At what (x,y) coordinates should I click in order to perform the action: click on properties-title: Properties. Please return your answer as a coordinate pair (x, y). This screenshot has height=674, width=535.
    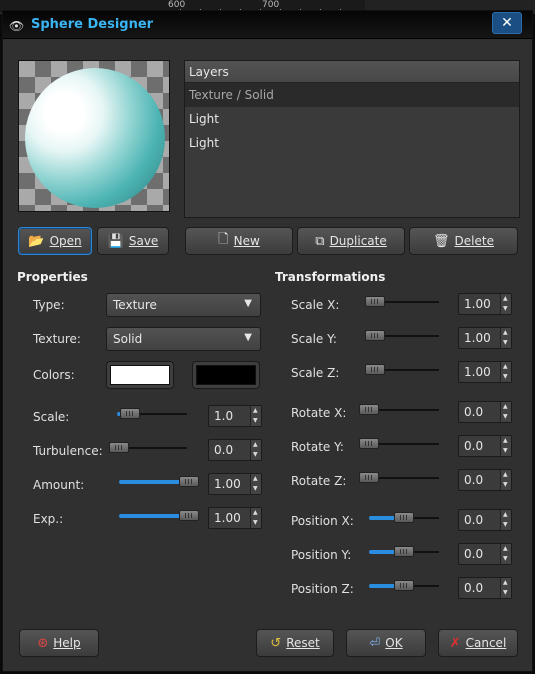
    Looking at the image, I should click on (52, 277).